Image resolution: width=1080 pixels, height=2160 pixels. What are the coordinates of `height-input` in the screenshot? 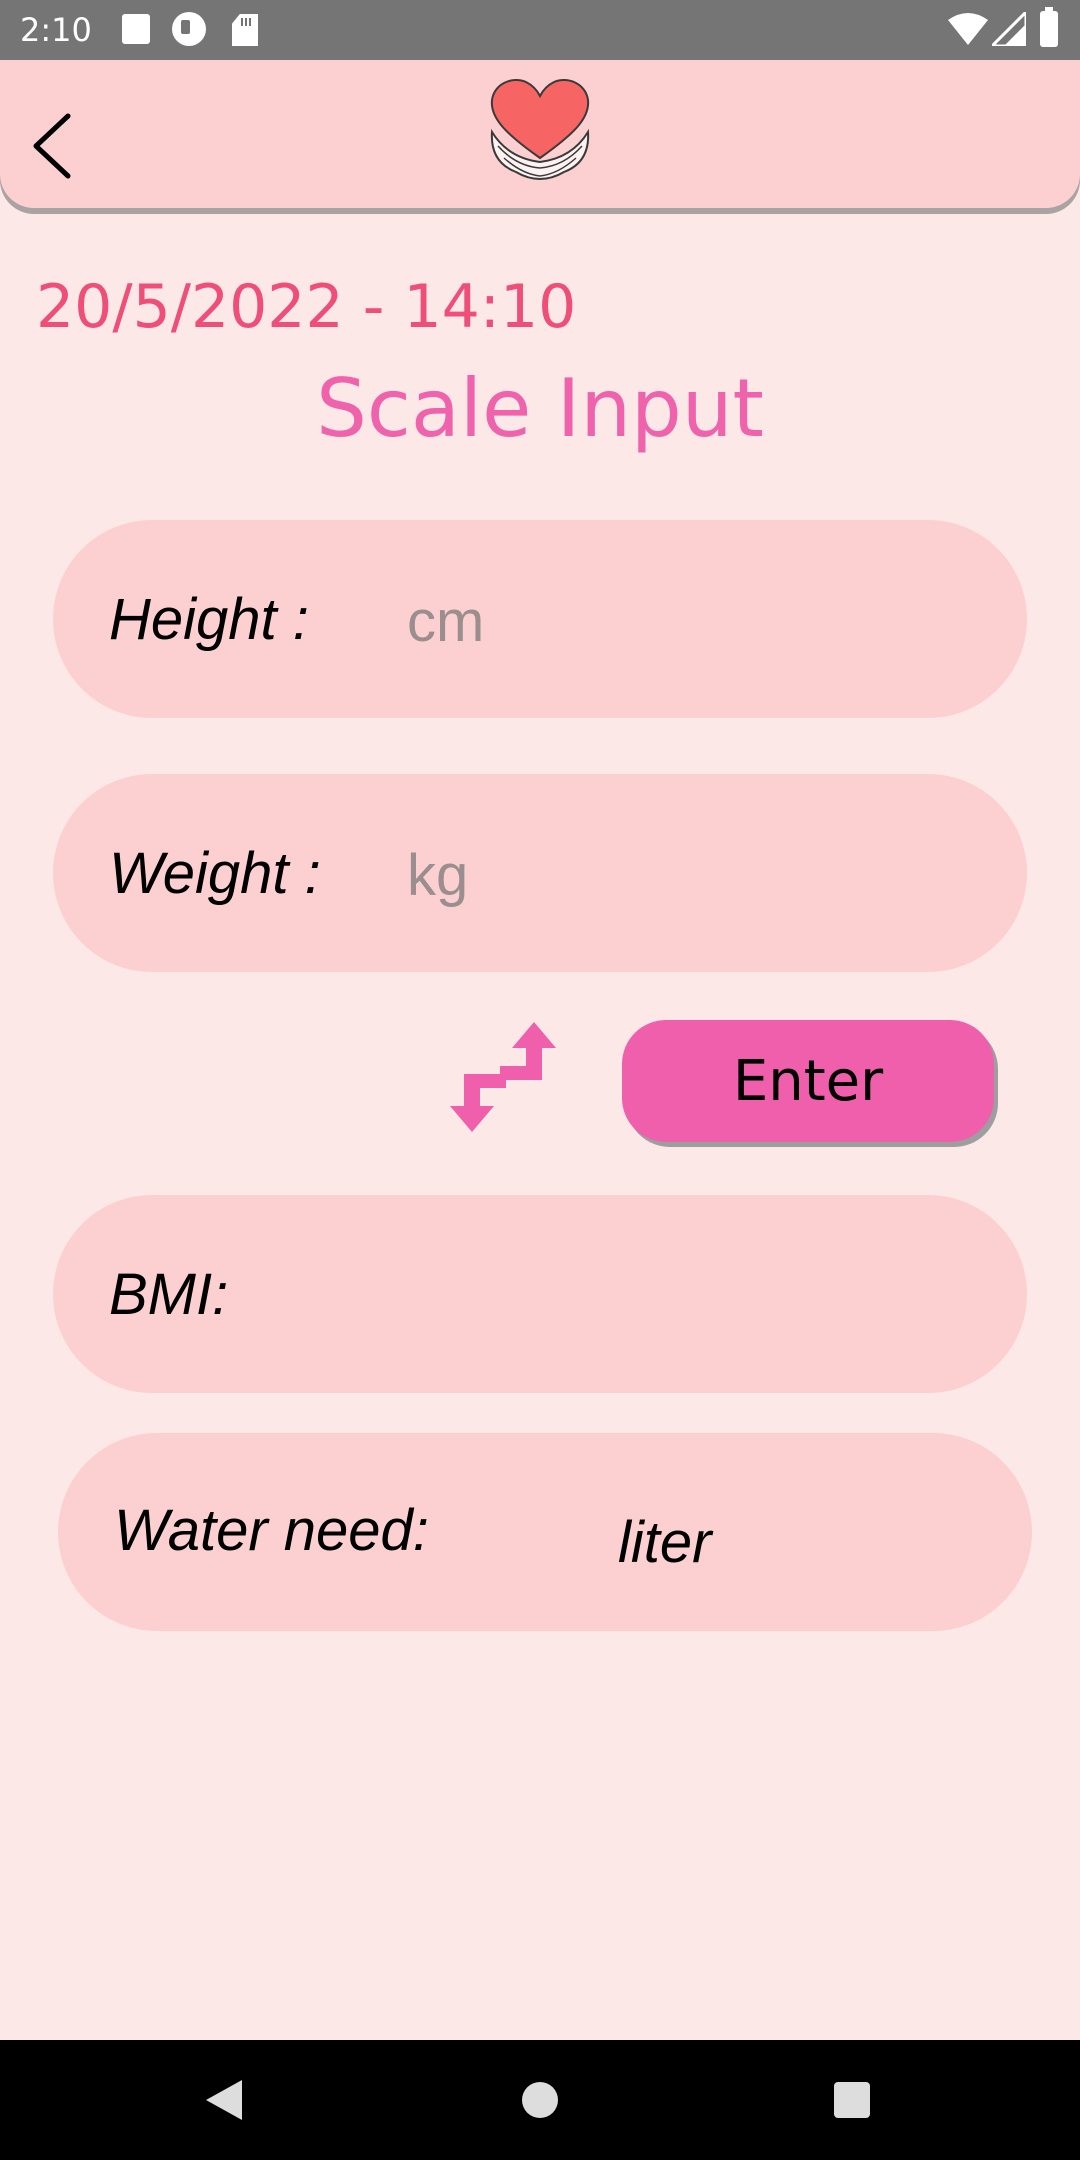 It's located at (687, 621).